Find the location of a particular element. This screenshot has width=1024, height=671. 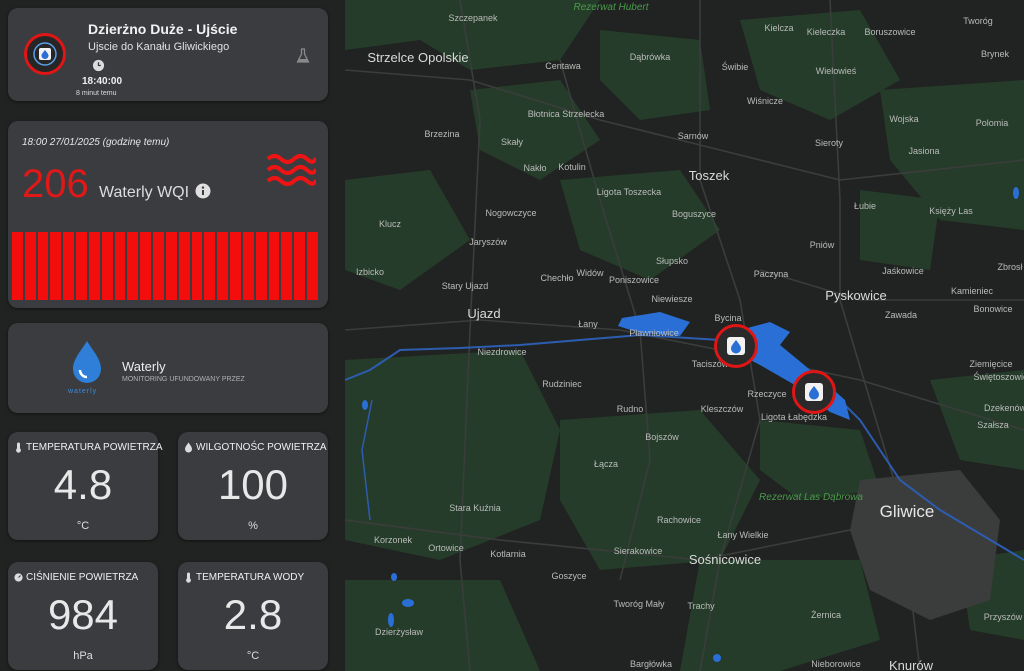

gauge-icon is located at coordinates (18, 577).